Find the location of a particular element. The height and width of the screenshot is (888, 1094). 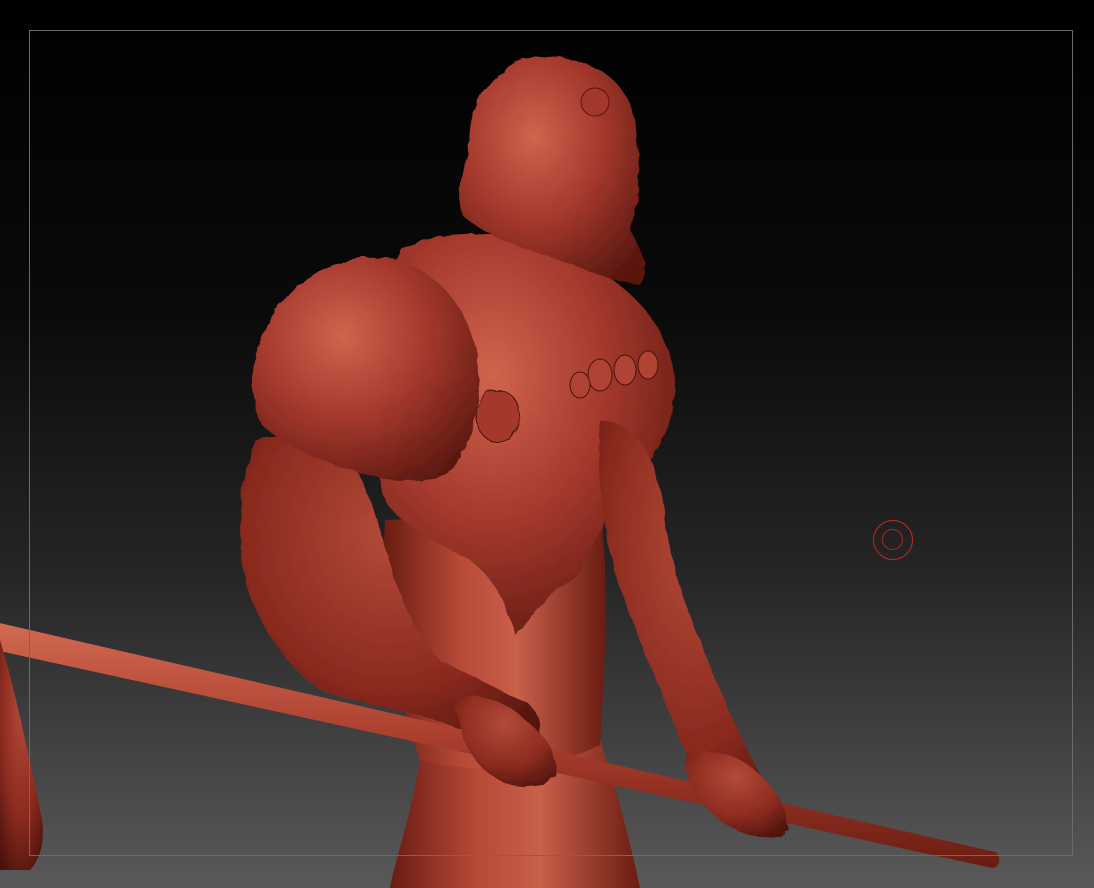

brush-inner-circle is located at coordinates (892, 539).